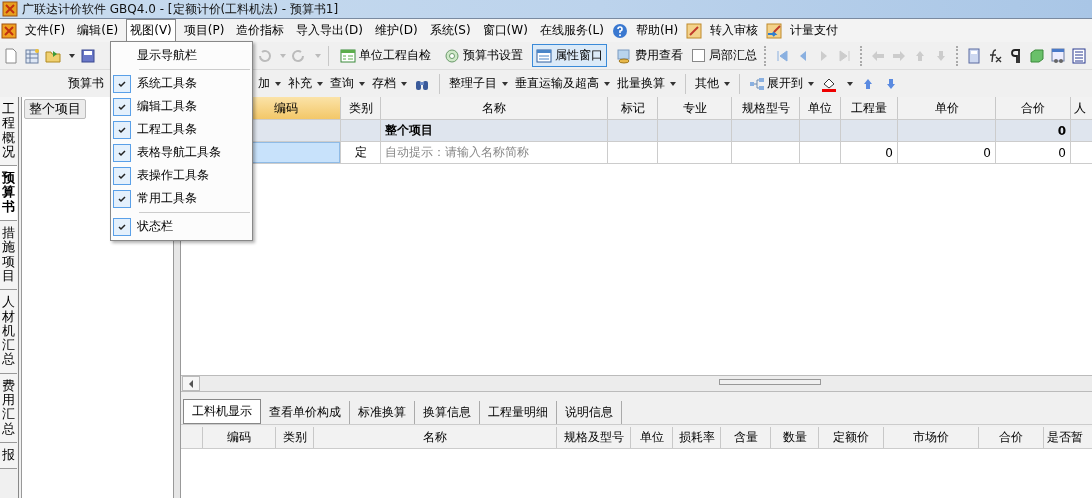  What do you see at coordinates (1081, 108) in the screenshot?
I see `column-header: 人` at bounding box center [1081, 108].